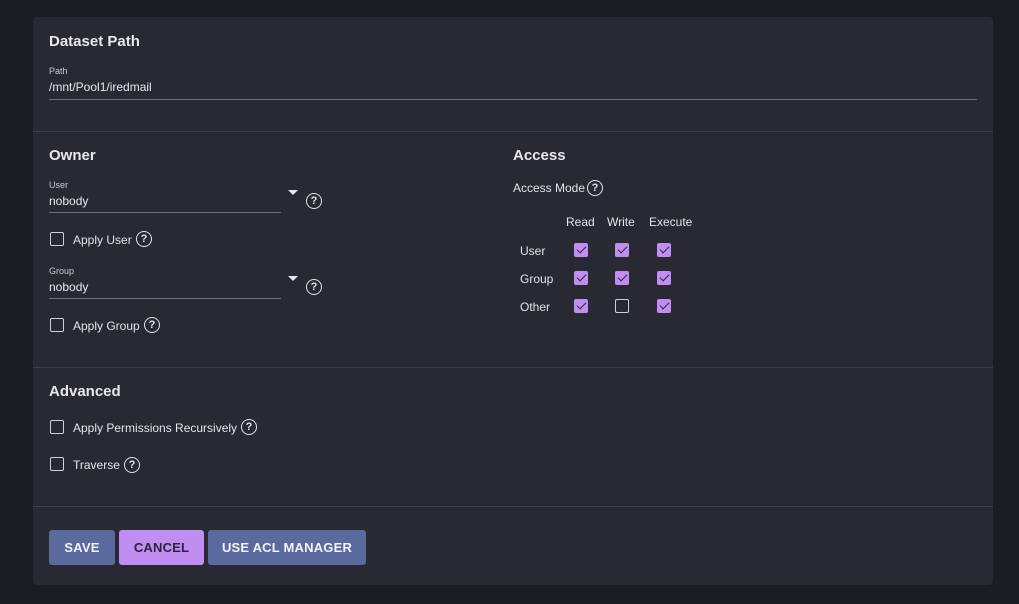 The height and width of the screenshot is (604, 1019). What do you see at coordinates (85, 391) in the screenshot?
I see `advanced-title: Advanced` at bounding box center [85, 391].